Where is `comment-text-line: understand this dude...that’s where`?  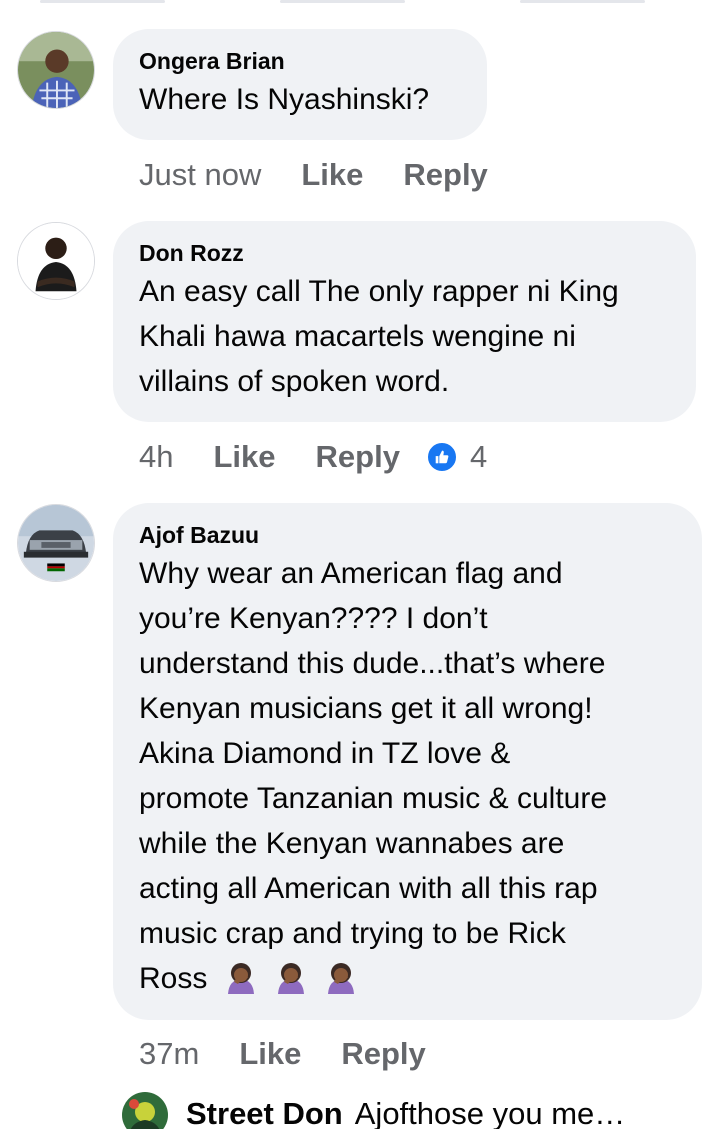
comment-text-line: understand this dude...that’s where is located at coordinates (372, 663).